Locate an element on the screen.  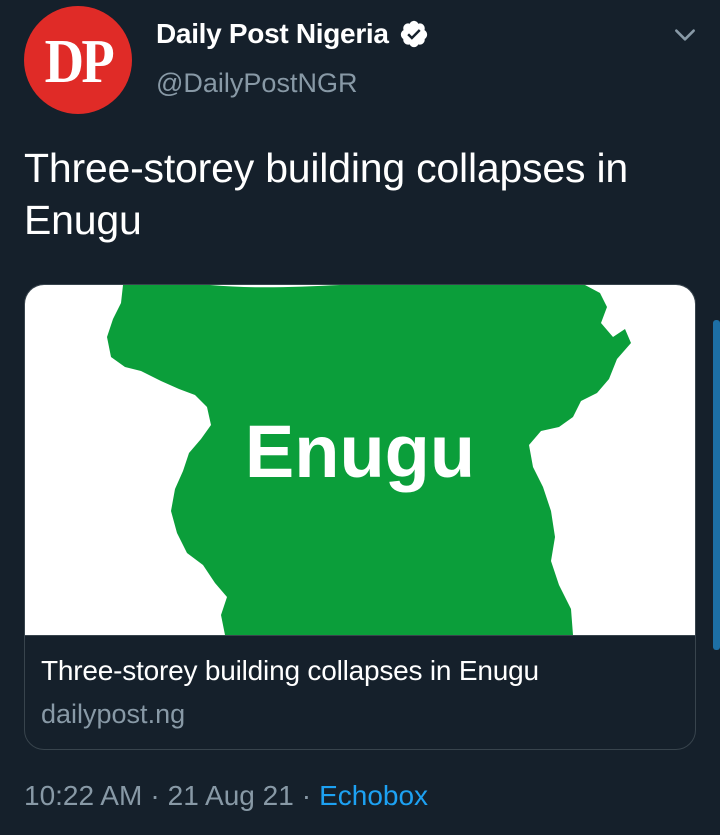
tweet-text: Three-storey building collapses in Enugu is located at coordinates (326, 194).